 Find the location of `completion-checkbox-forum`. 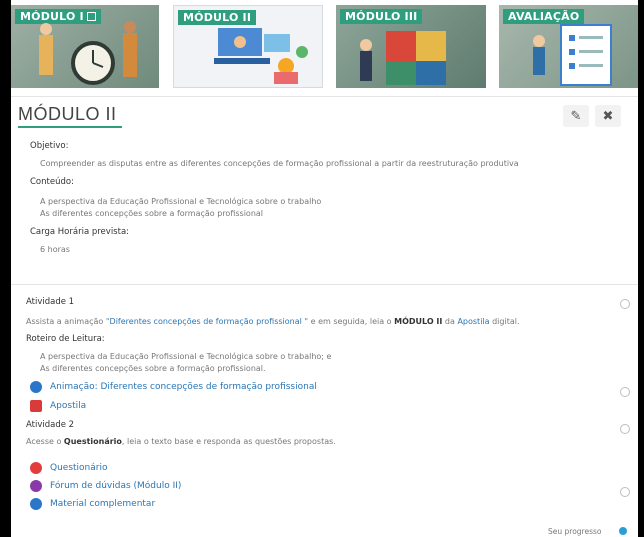

completion-checkbox-forum is located at coordinates (625, 492).